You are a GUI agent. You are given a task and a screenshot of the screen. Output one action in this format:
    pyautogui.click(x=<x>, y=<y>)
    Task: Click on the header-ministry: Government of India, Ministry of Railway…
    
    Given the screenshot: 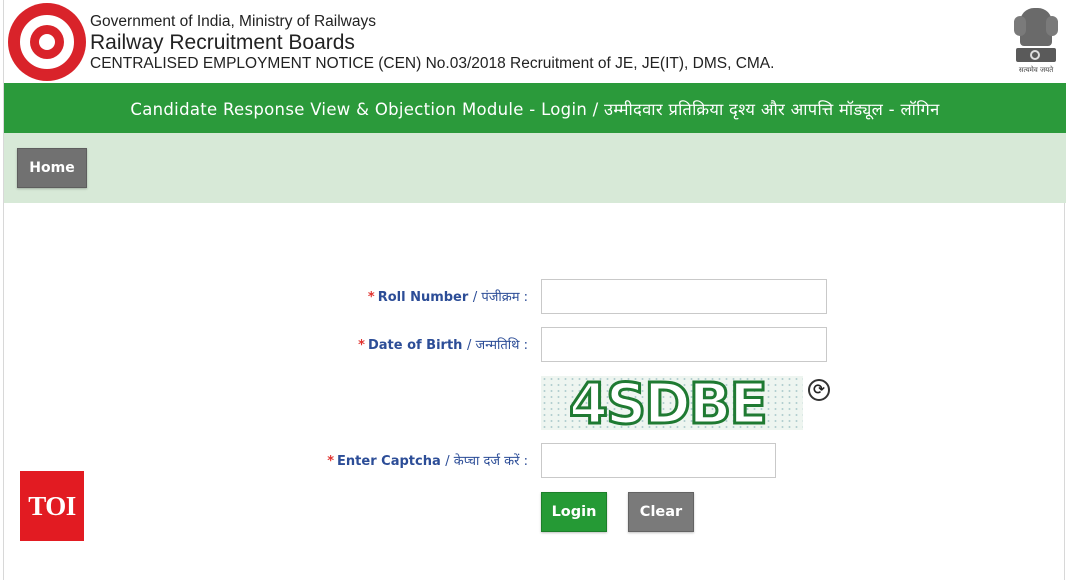 What is the action you would take?
    pyautogui.click(x=233, y=21)
    